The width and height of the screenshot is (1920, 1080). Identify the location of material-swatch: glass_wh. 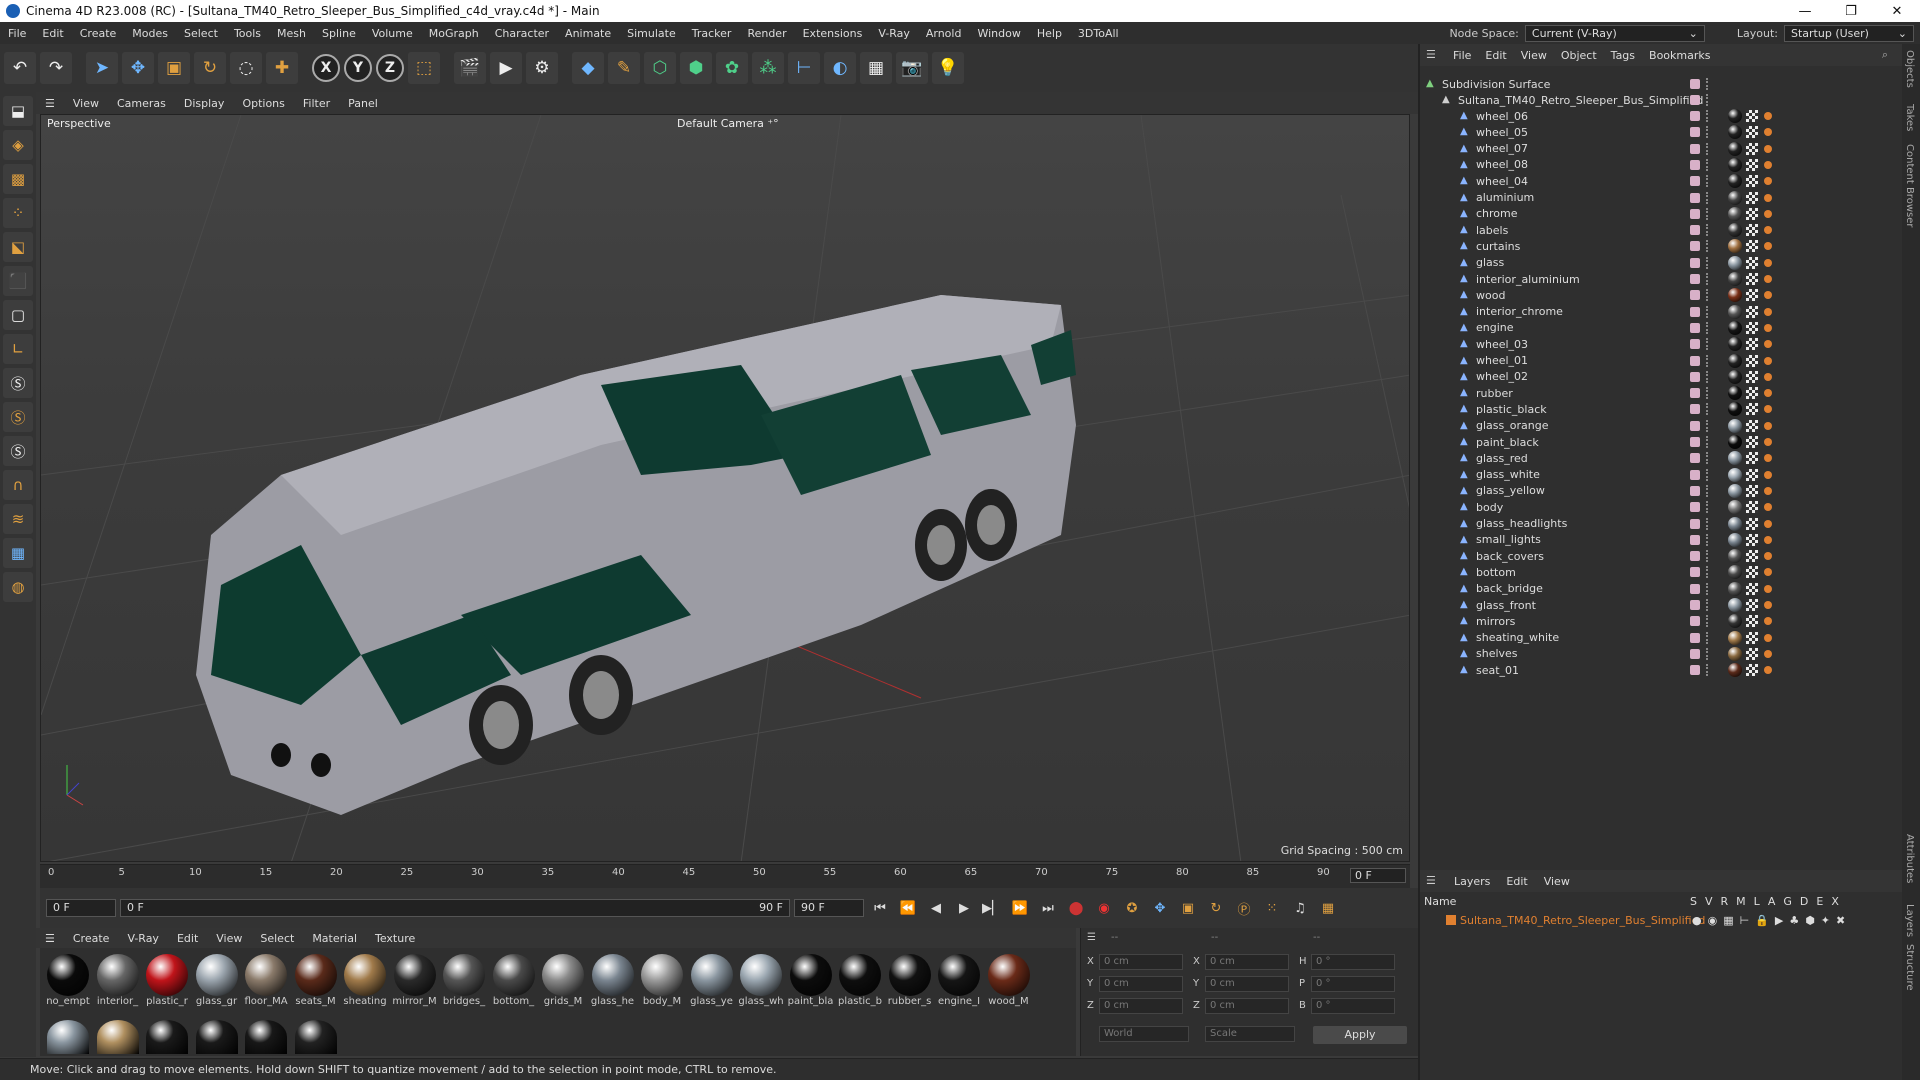
(761, 982).